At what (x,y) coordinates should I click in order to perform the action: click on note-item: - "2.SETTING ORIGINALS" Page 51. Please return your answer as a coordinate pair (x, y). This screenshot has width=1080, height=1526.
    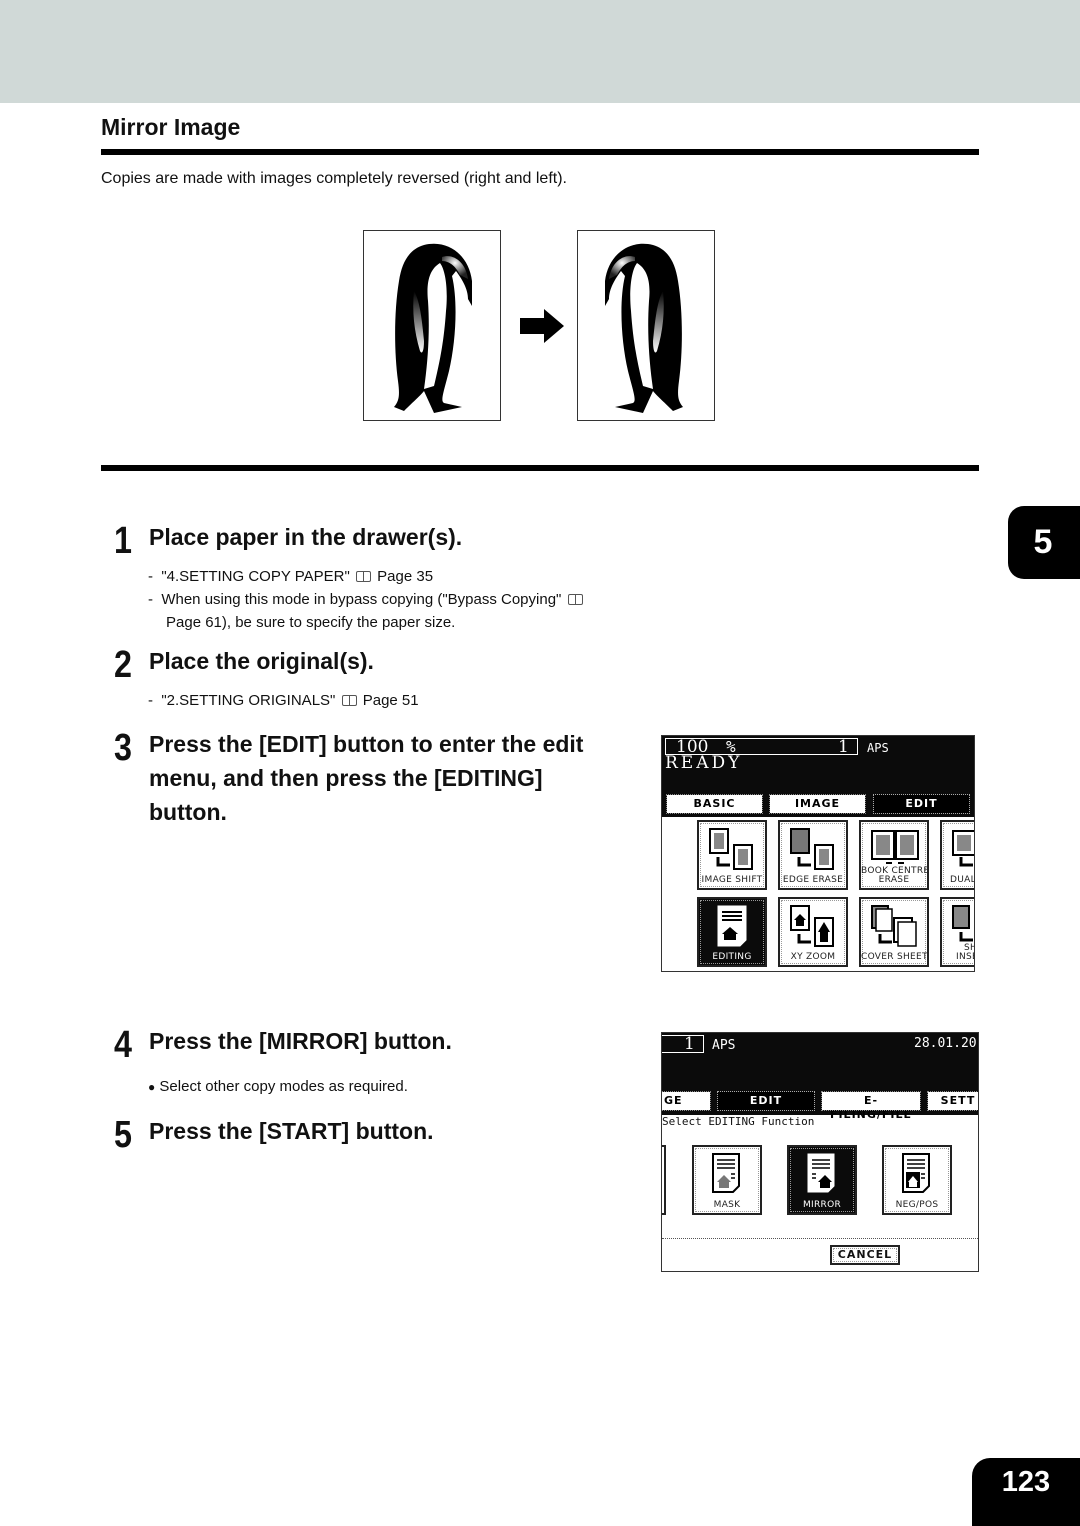
    Looking at the image, I should click on (283, 700).